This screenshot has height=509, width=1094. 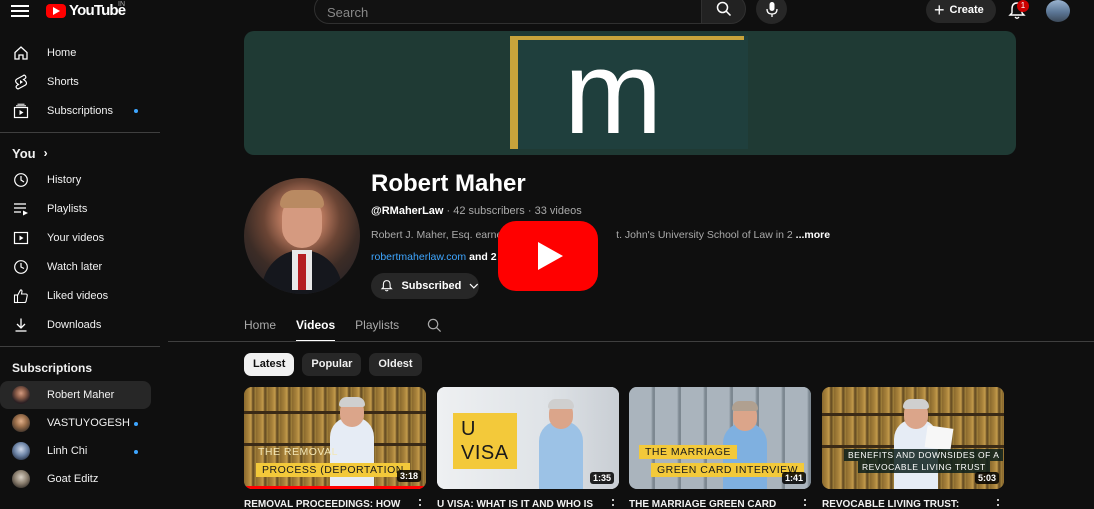 I want to click on youtube-logo: YouTube IN, so click(x=86, y=10).